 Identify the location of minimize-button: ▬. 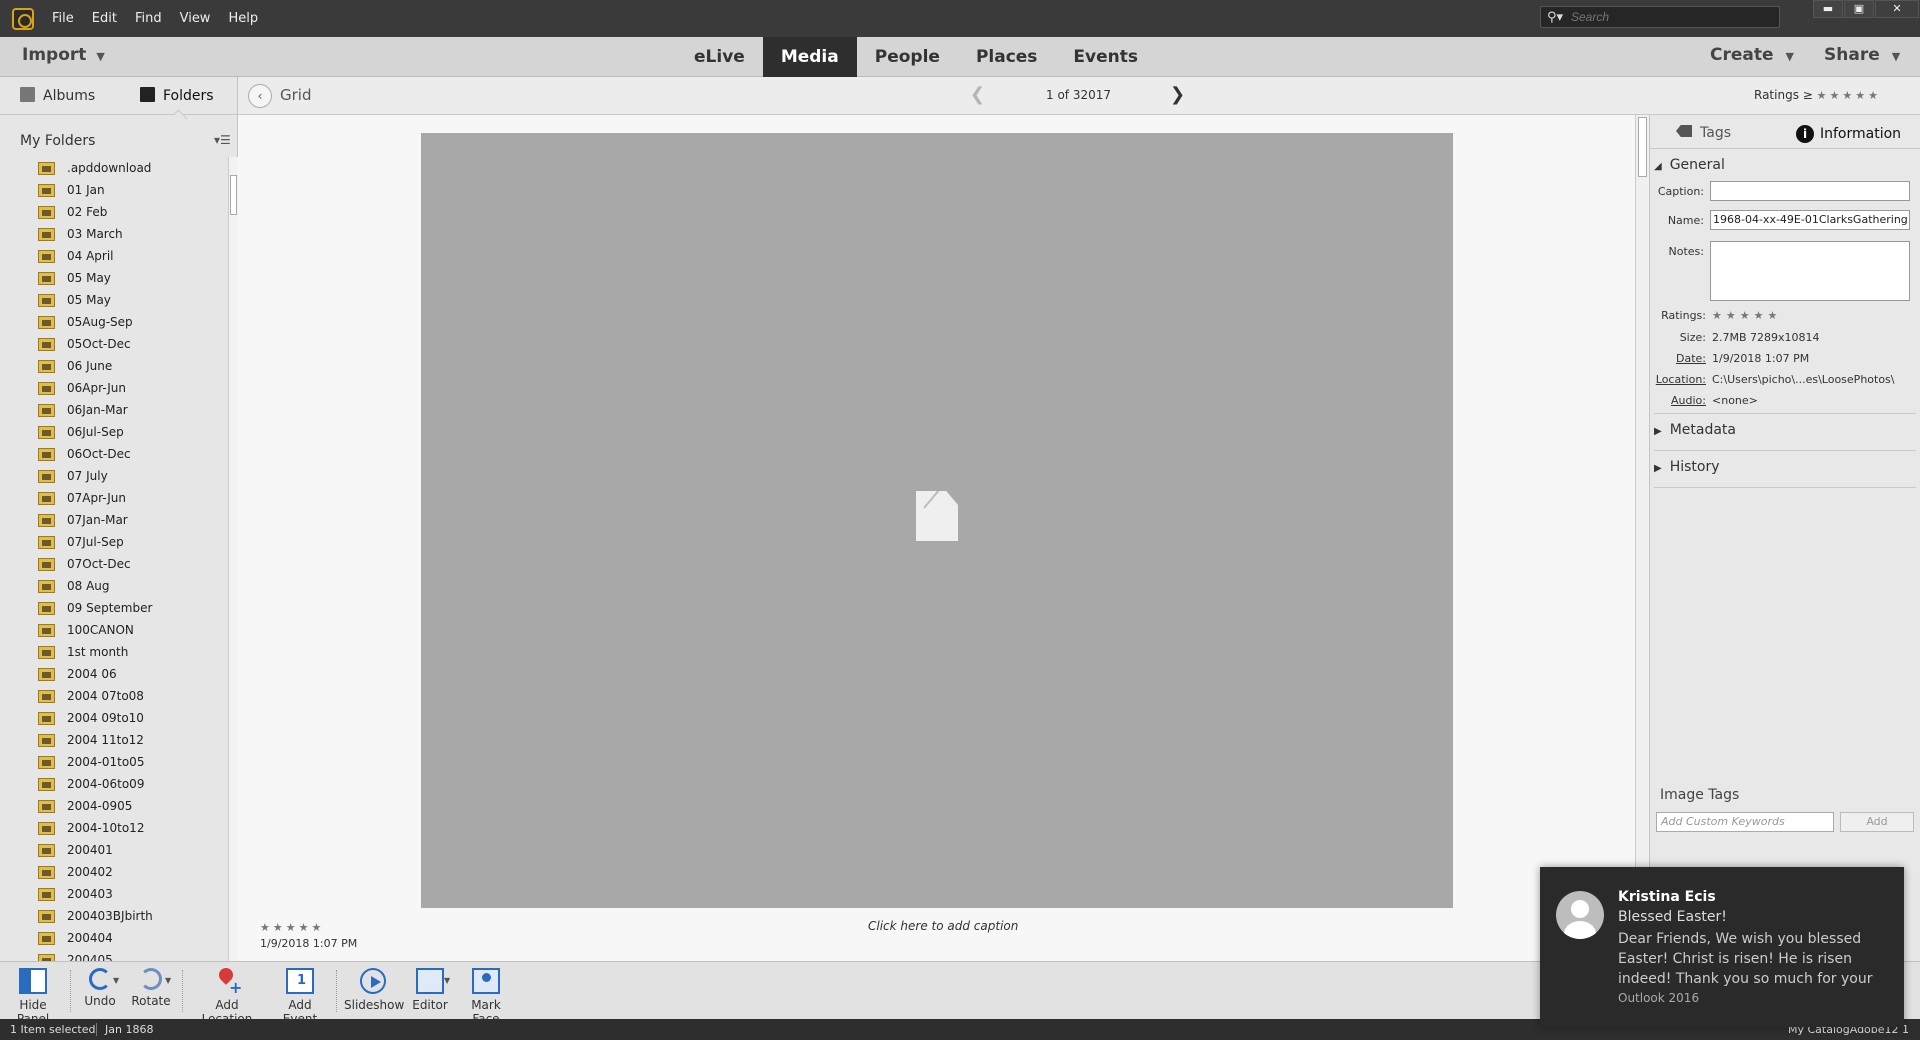
(1828, 9).